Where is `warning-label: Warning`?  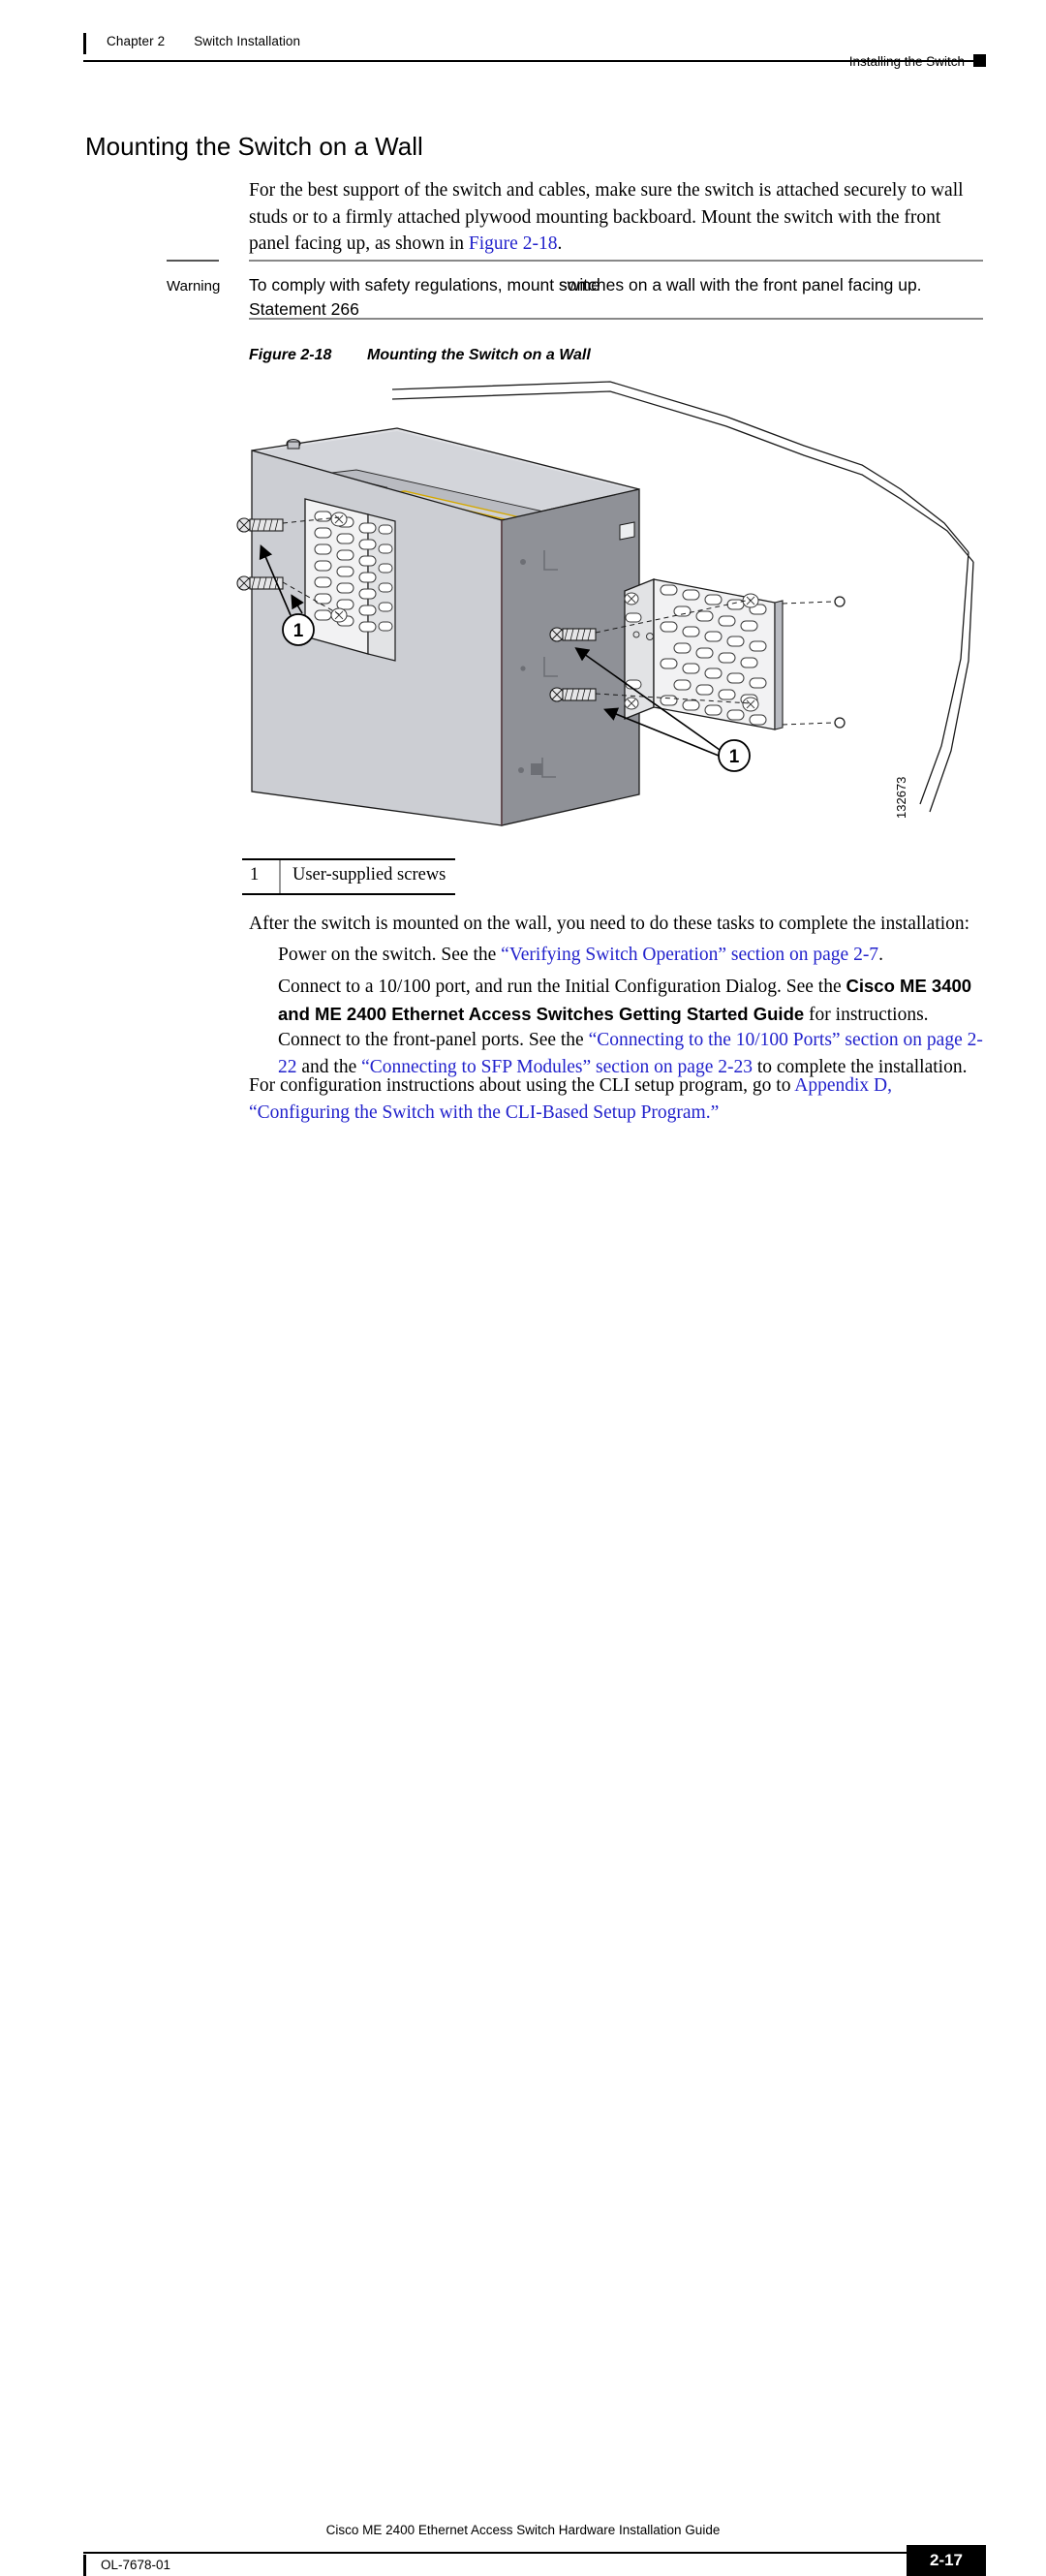
warning-label: Warning is located at coordinates (194, 286).